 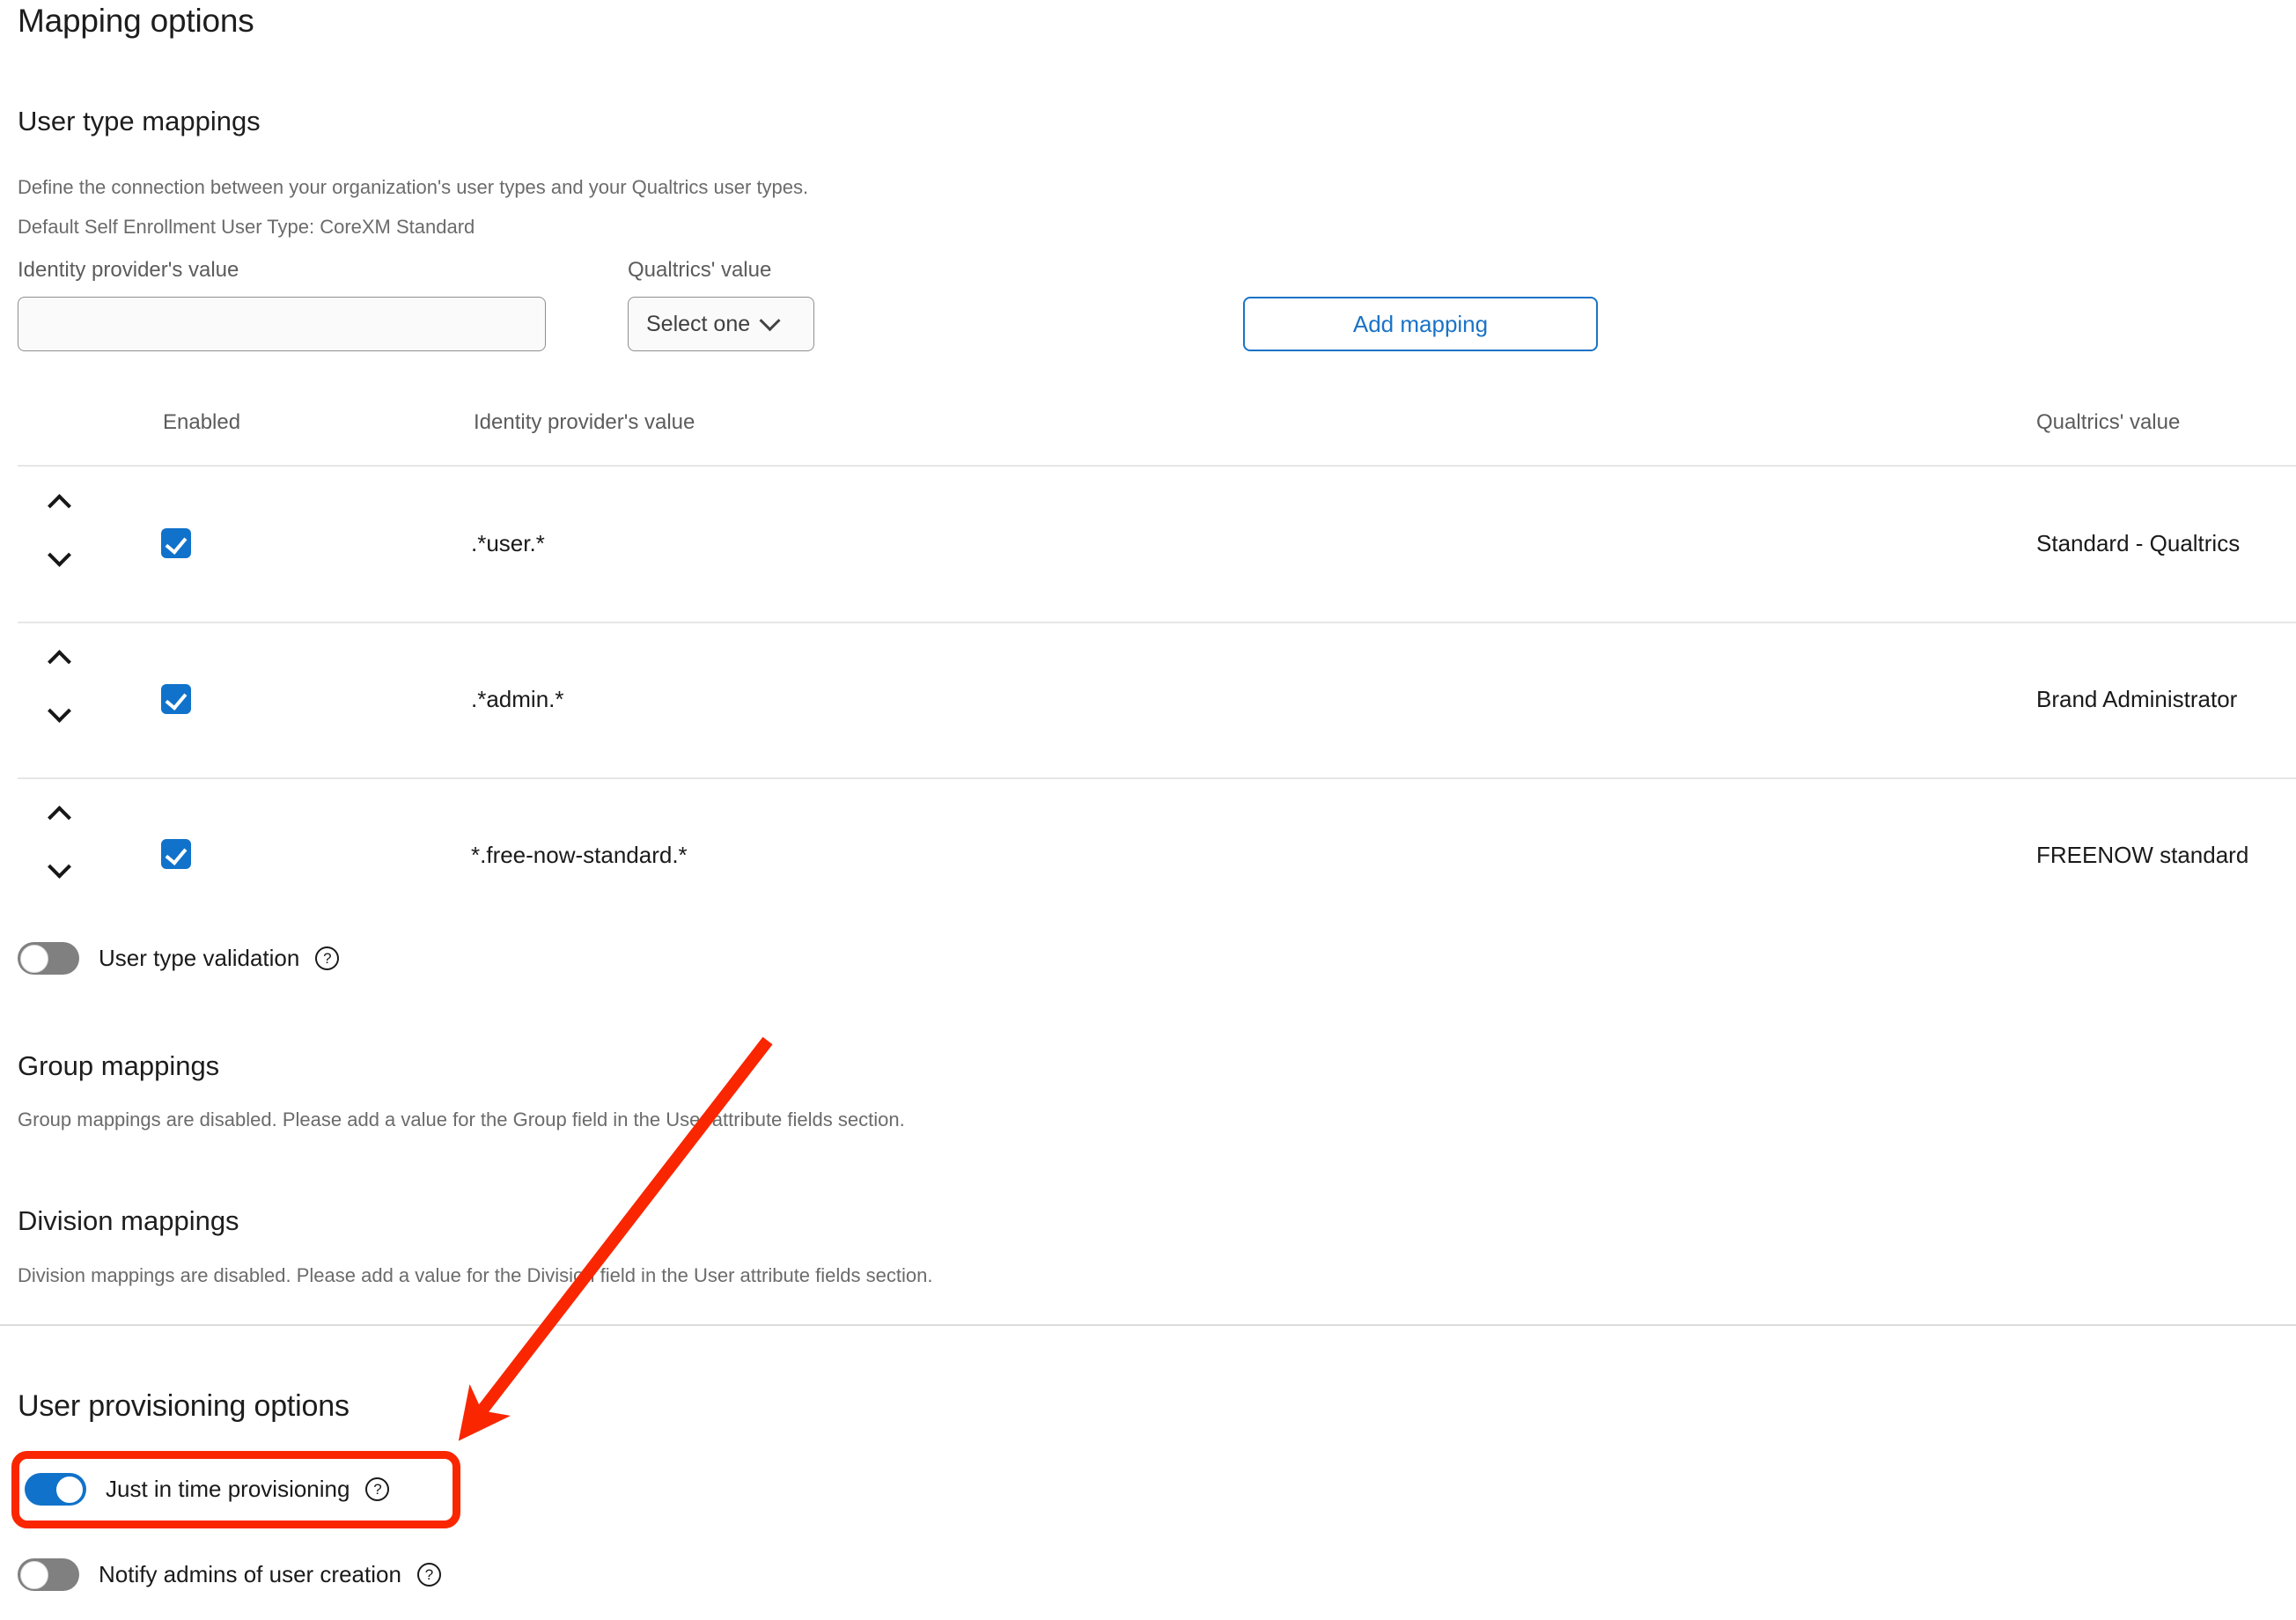 What do you see at coordinates (2108, 422) in the screenshot?
I see `table-header-qualtrics-value: Qualtrics' value` at bounding box center [2108, 422].